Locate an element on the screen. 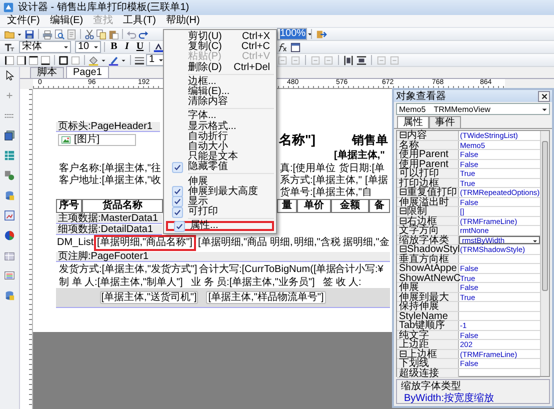  tab: 事件 is located at coordinates (445, 122).